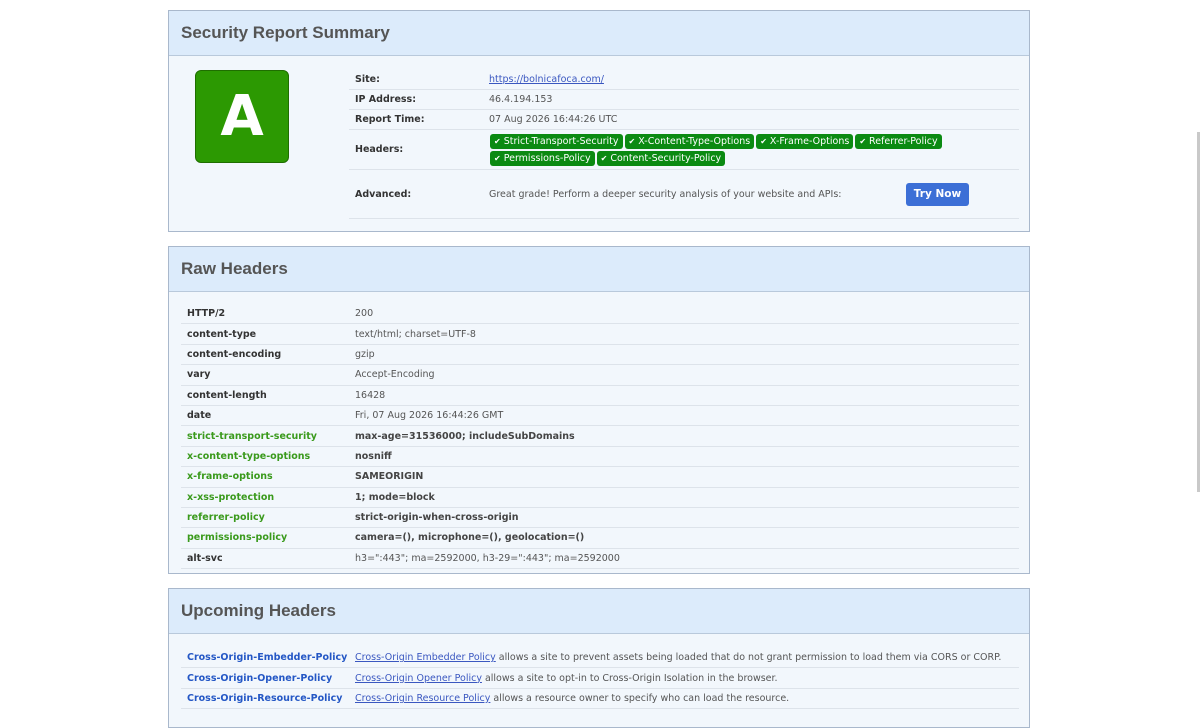  Describe the element at coordinates (237, 538) in the screenshot. I see `raw-header-key: permissions-policy` at that location.